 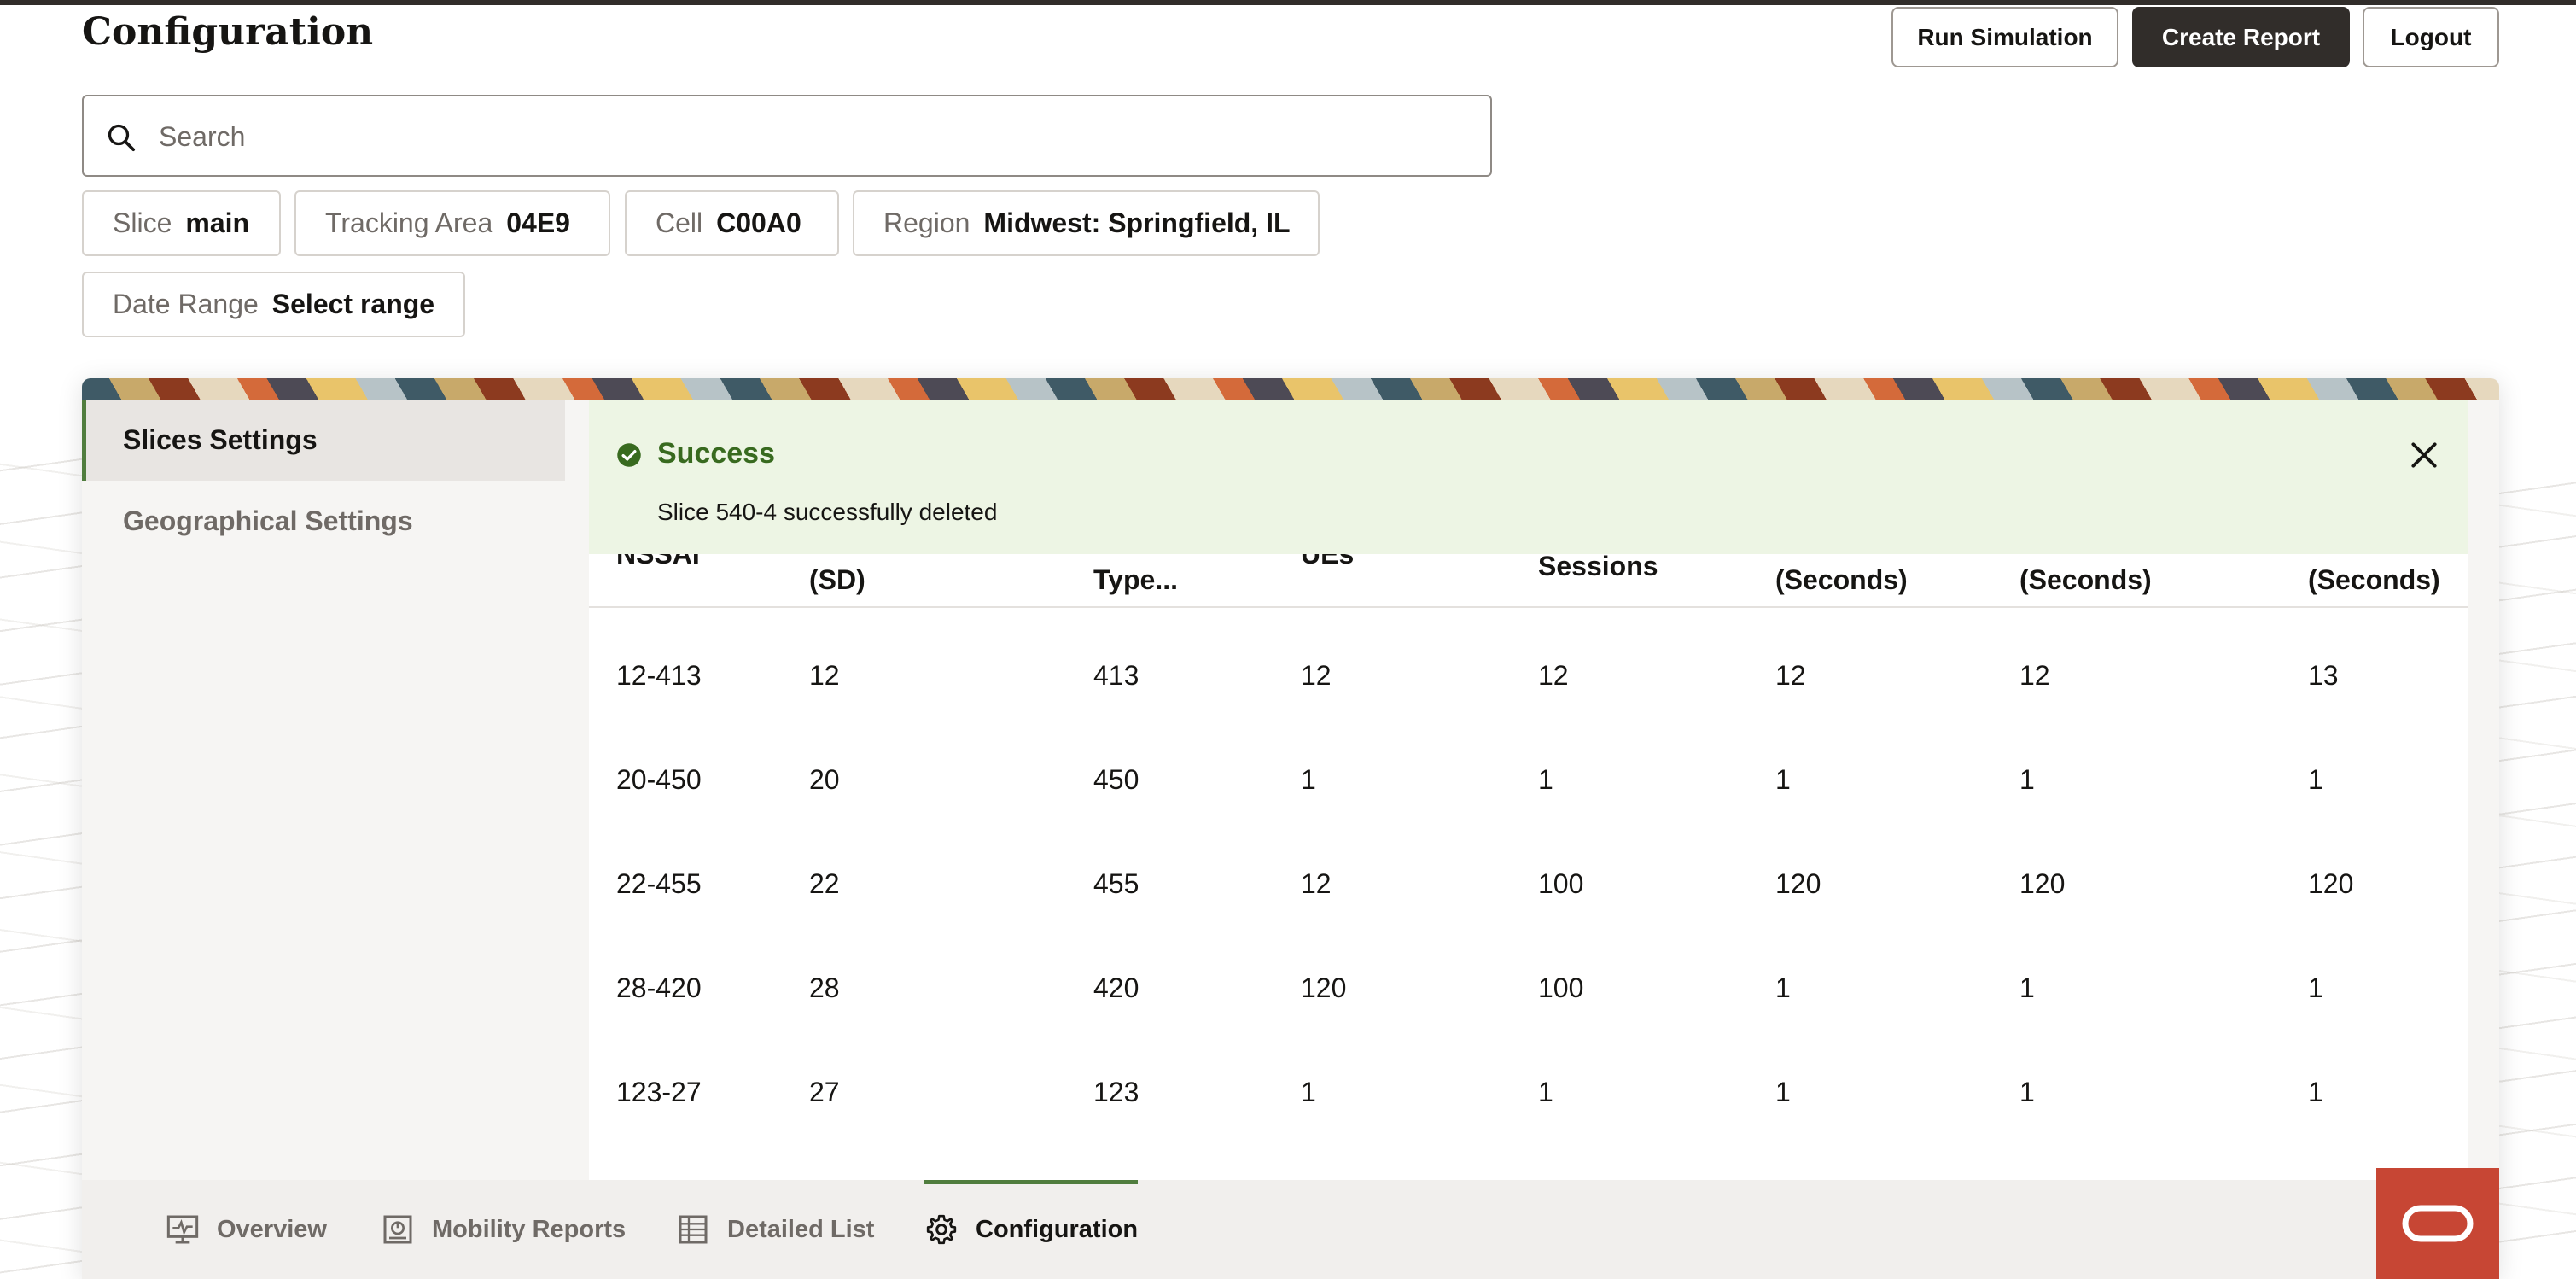 I want to click on list-icon, so click(x=693, y=1229).